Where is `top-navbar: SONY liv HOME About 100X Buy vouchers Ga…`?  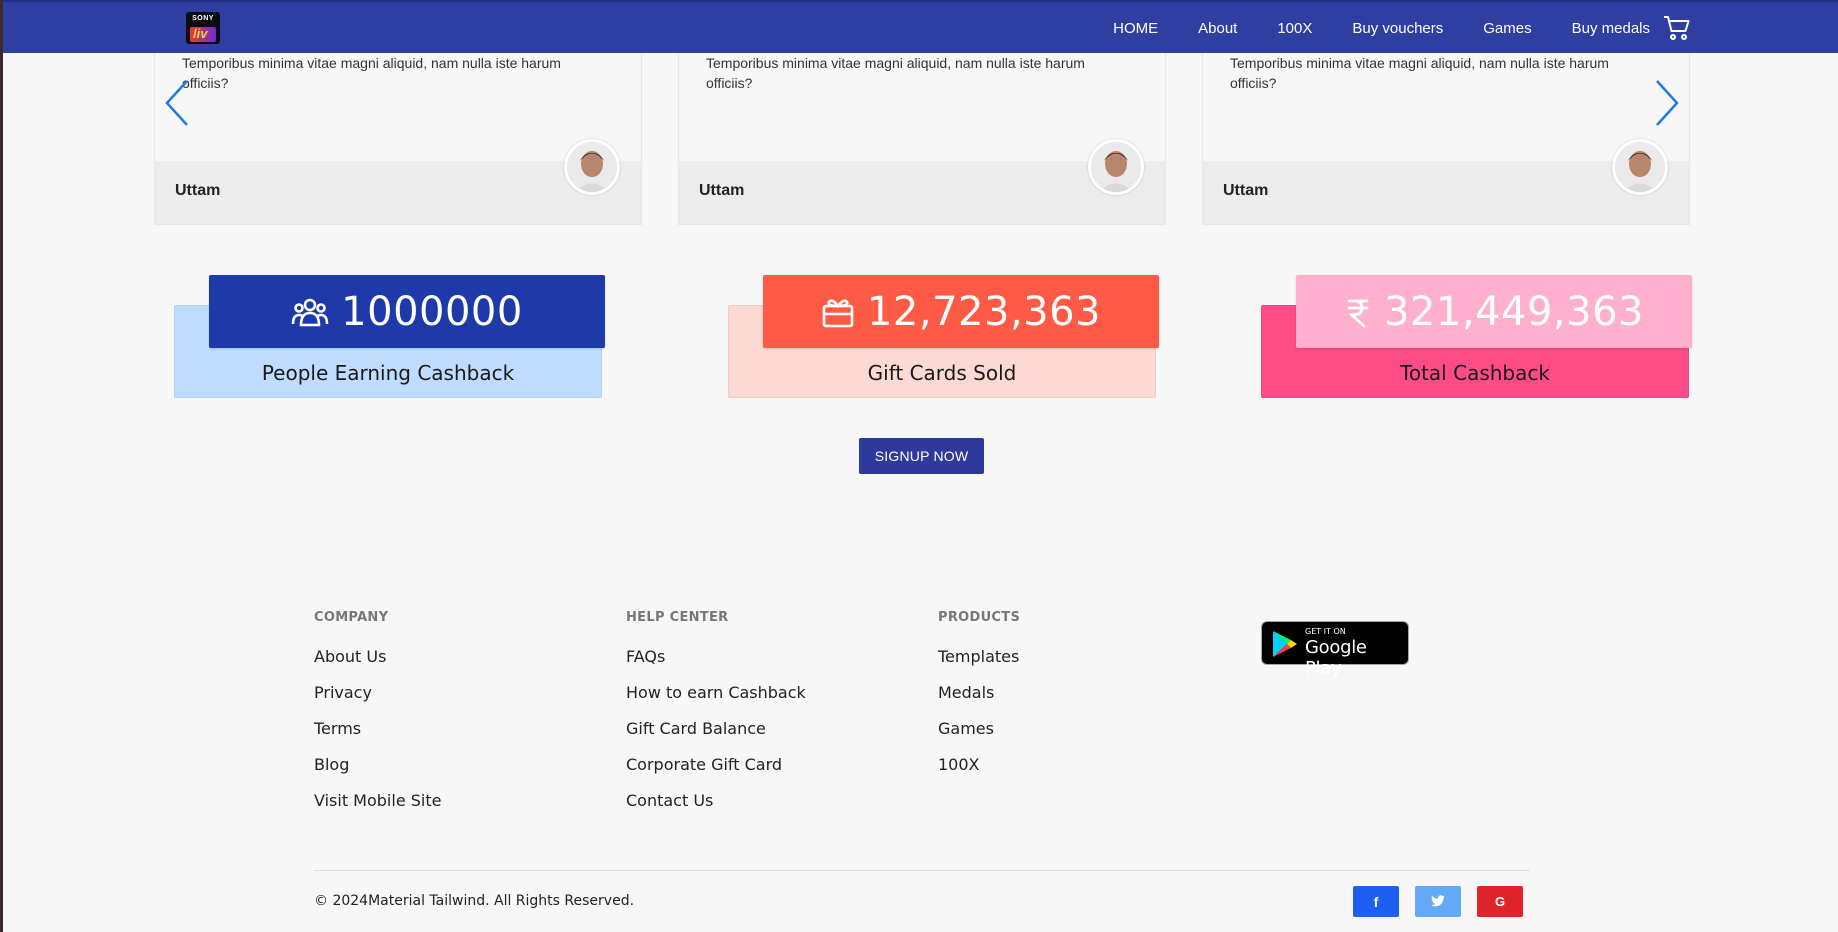 top-navbar: SONY liv HOME About 100X Buy vouchers Ga… is located at coordinates (920, 26).